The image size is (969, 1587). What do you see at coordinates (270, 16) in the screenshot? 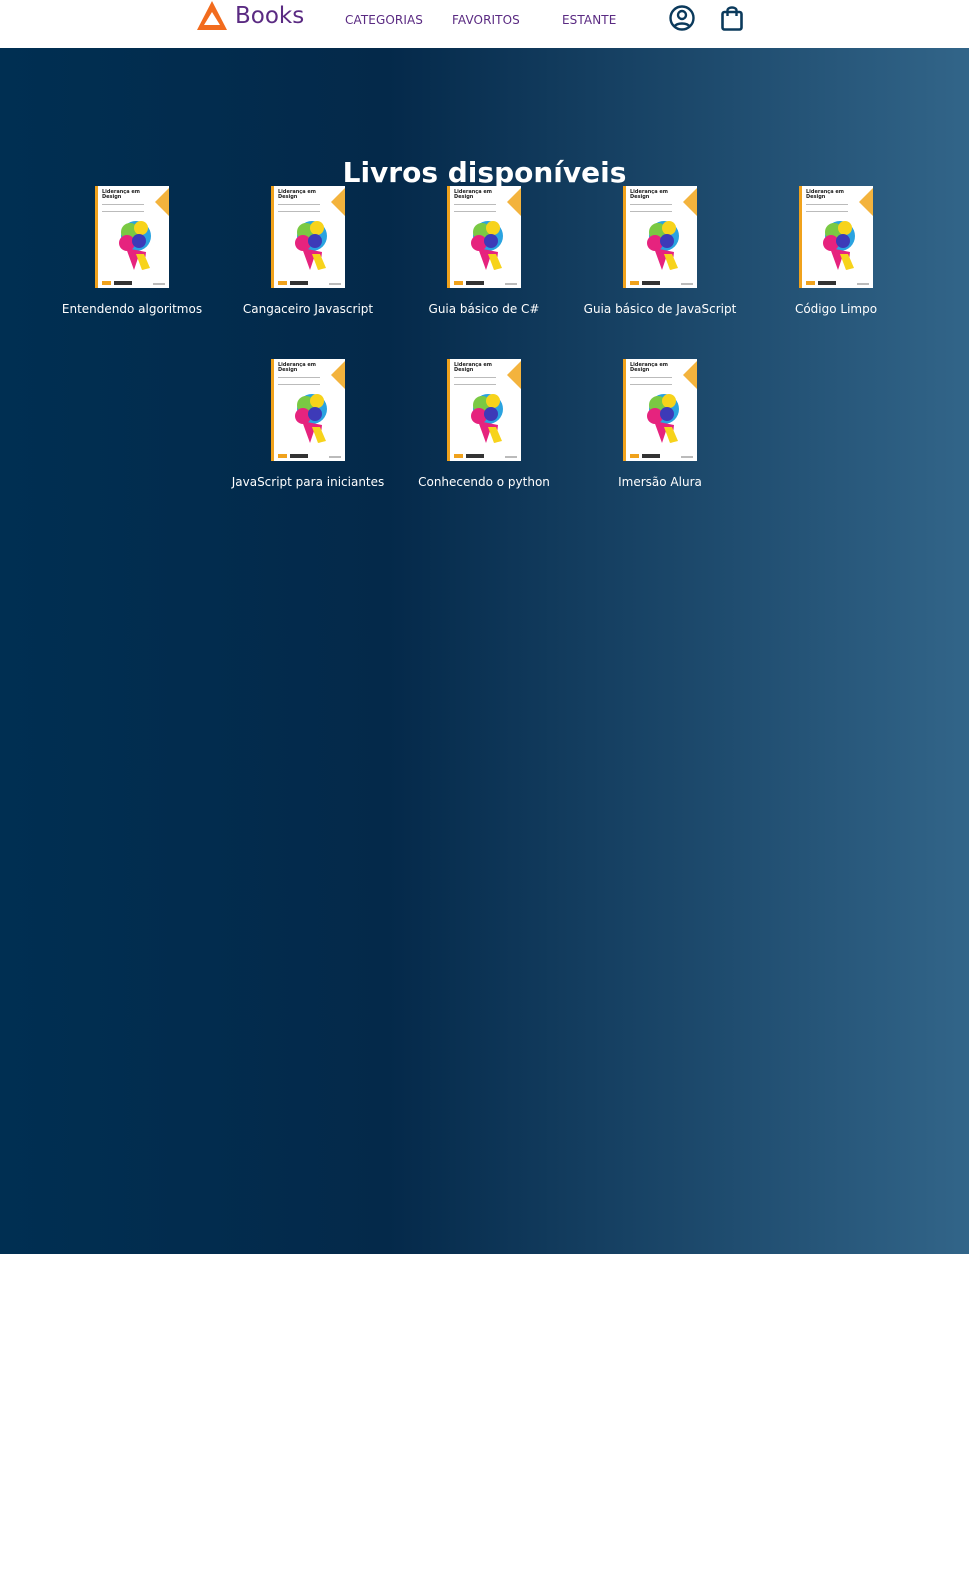
I see `logo-text: Books` at bounding box center [270, 16].